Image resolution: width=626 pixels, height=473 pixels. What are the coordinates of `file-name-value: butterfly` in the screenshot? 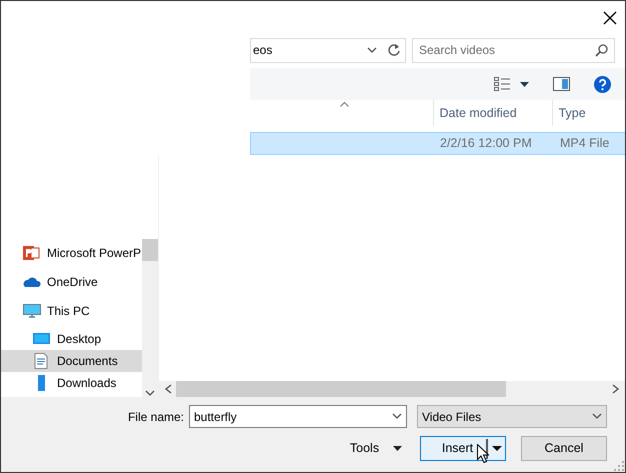 It's located at (216, 417).